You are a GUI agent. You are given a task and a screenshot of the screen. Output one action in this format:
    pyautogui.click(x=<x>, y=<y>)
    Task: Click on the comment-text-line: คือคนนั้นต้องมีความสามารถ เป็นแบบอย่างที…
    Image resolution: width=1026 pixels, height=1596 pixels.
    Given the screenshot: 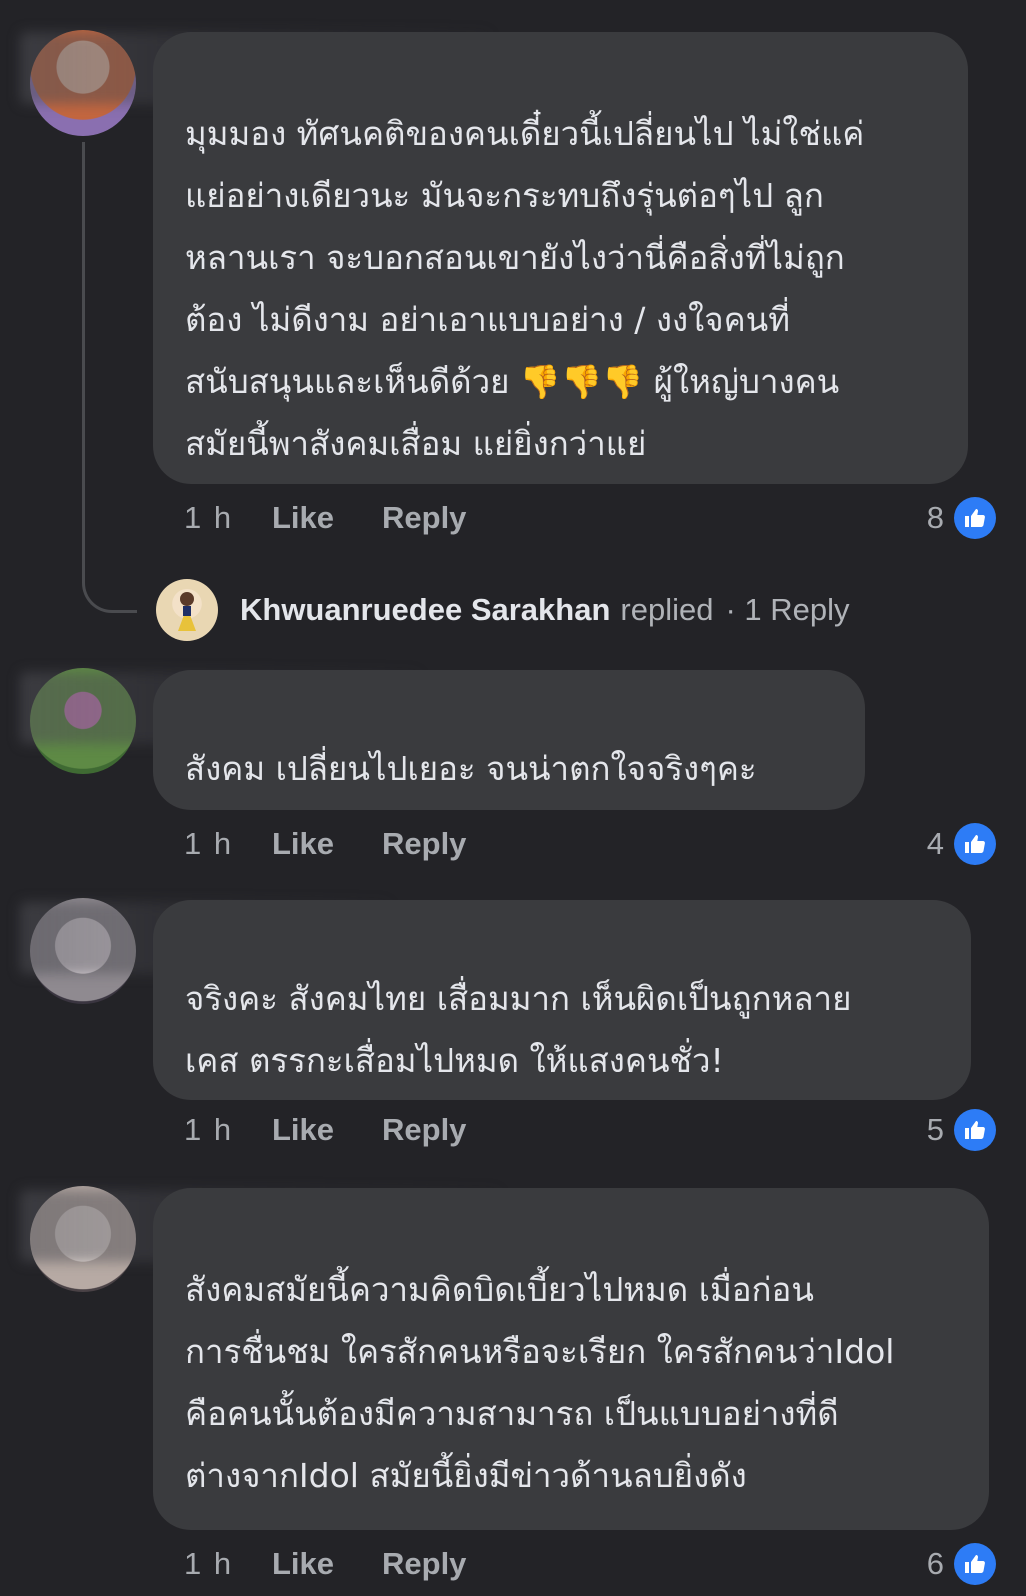 What is the action you would take?
    pyautogui.click(x=512, y=1413)
    